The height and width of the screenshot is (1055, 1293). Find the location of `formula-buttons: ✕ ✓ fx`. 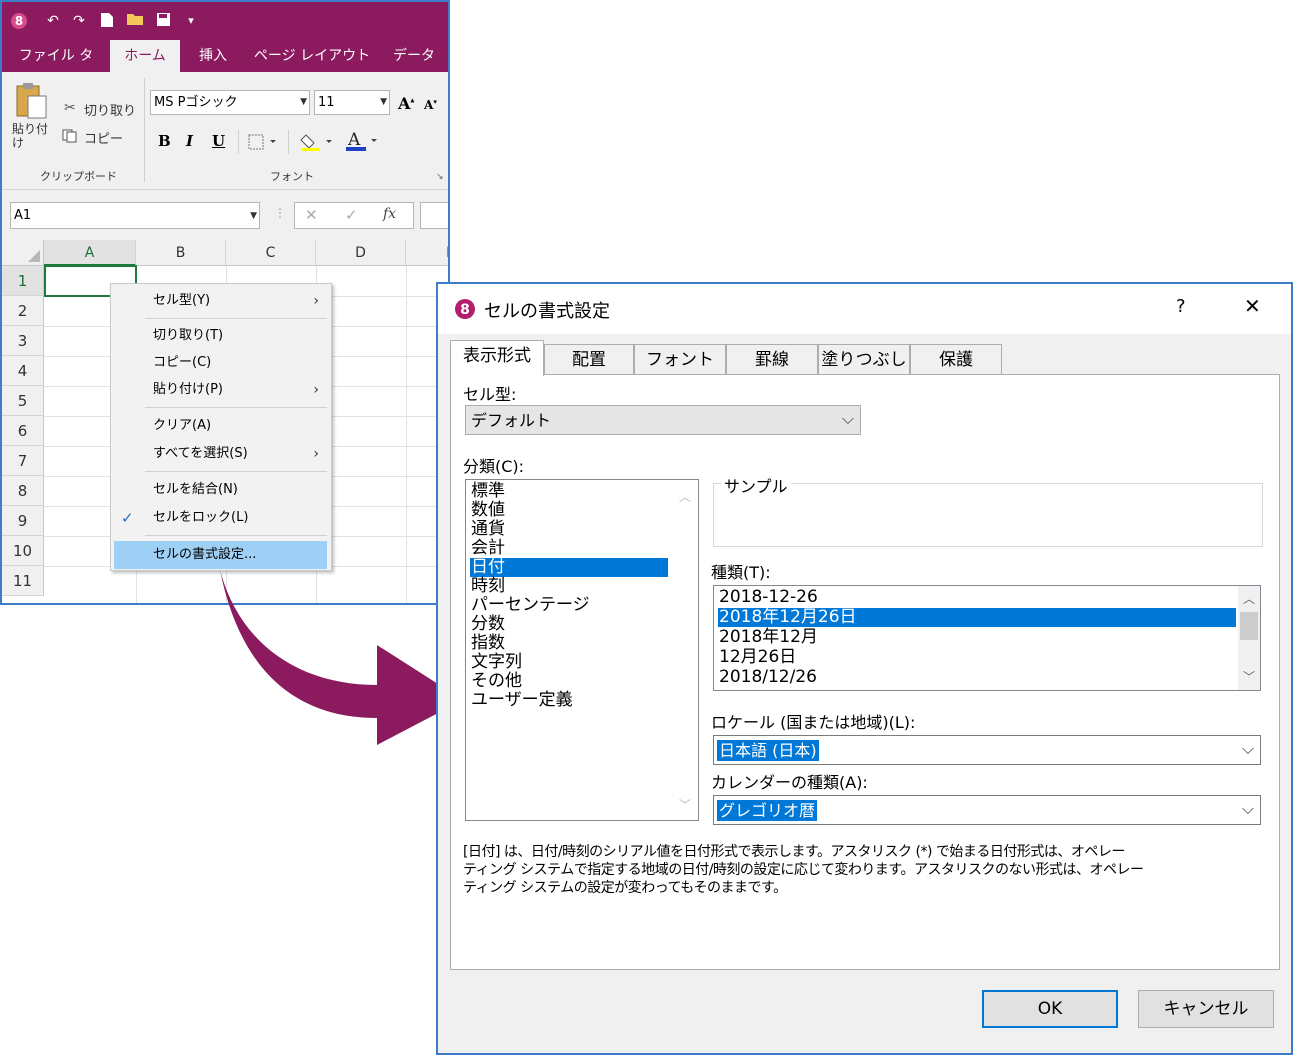

formula-buttons: ✕ ✓ fx is located at coordinates (354, 215).